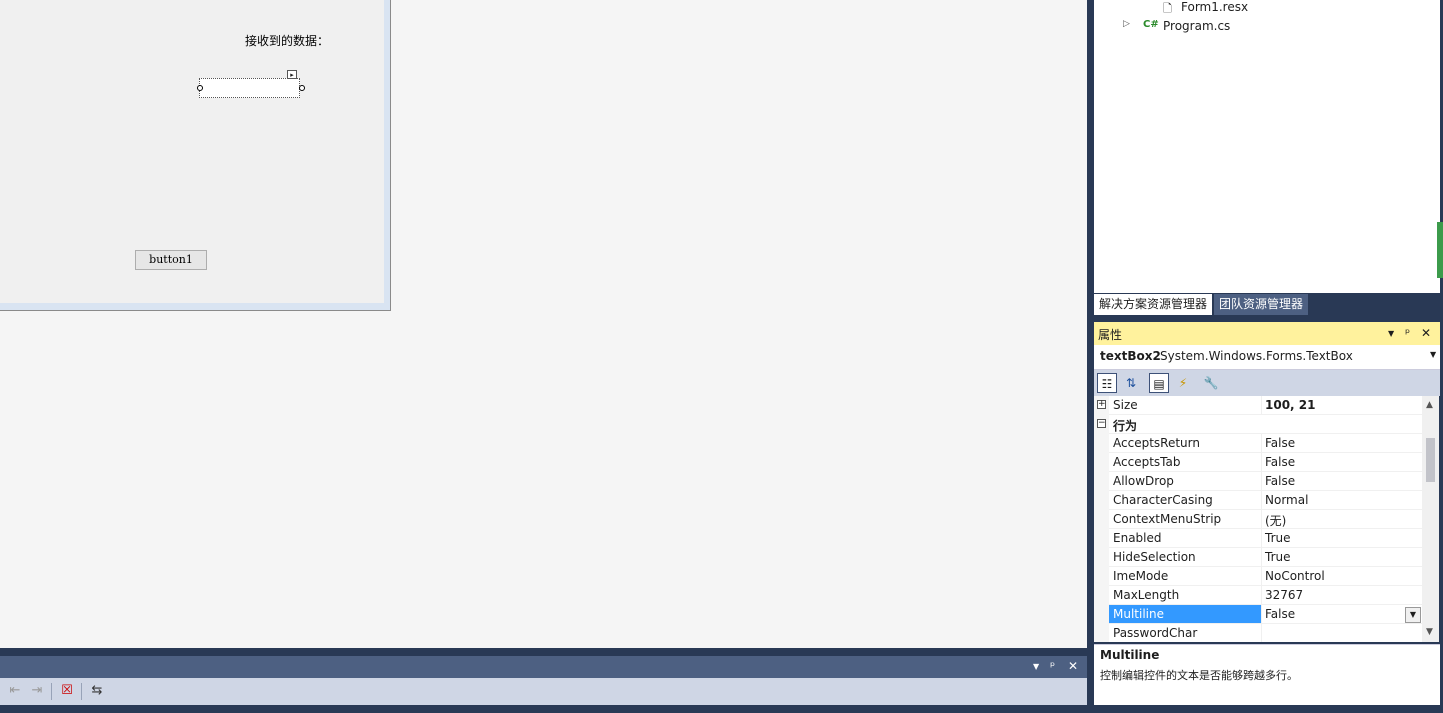 This screenshot has height=713, width=1443. Describe the element at coordinates (1130, 356) in the screenshot. I see `object-name: textBox2` at that location.